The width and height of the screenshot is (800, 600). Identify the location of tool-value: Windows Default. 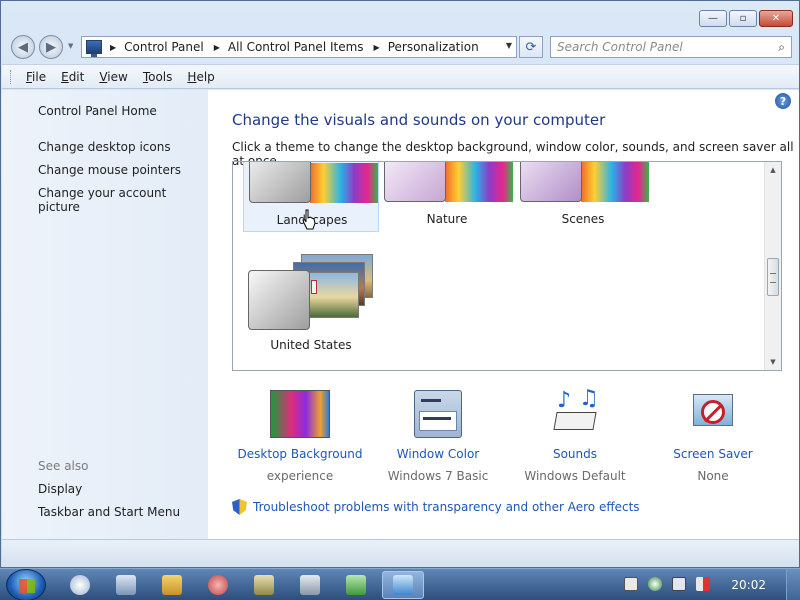
(575, 476).